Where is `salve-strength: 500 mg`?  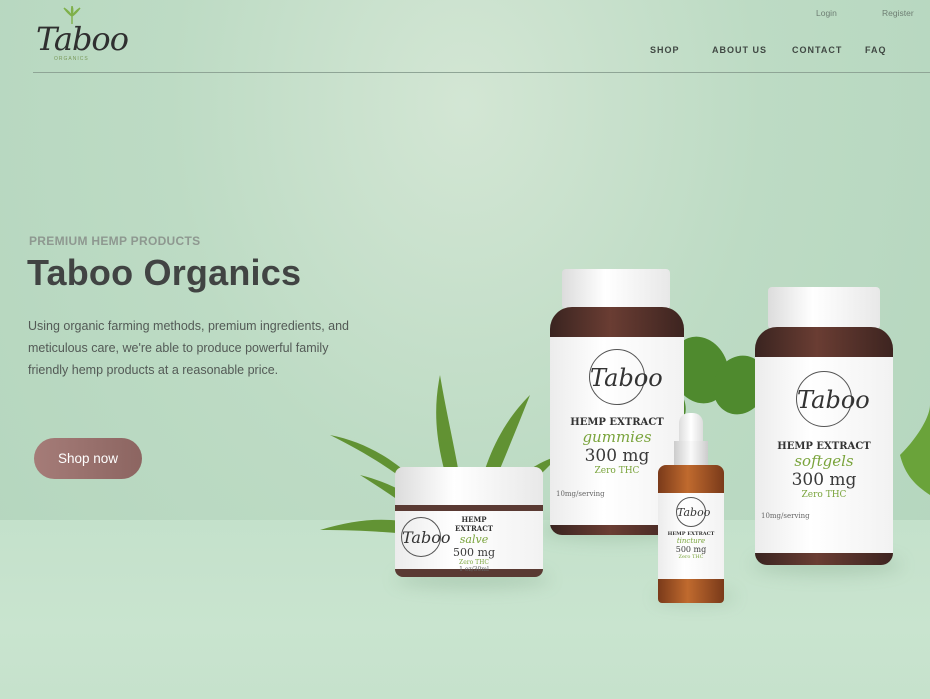
salve-strength: 500 mg is located at coordinates (474, 552).